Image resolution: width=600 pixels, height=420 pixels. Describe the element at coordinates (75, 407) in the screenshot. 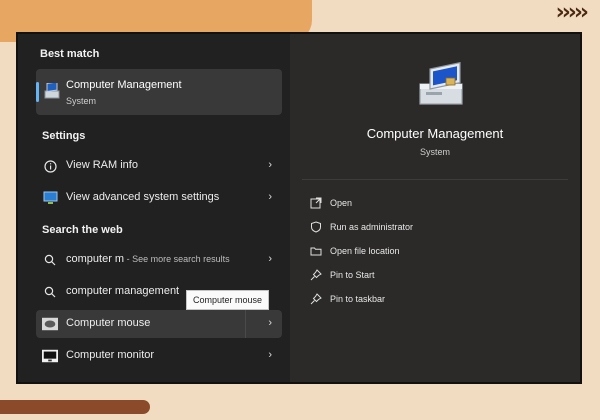

I see `decorative-brown-bar` at that location.